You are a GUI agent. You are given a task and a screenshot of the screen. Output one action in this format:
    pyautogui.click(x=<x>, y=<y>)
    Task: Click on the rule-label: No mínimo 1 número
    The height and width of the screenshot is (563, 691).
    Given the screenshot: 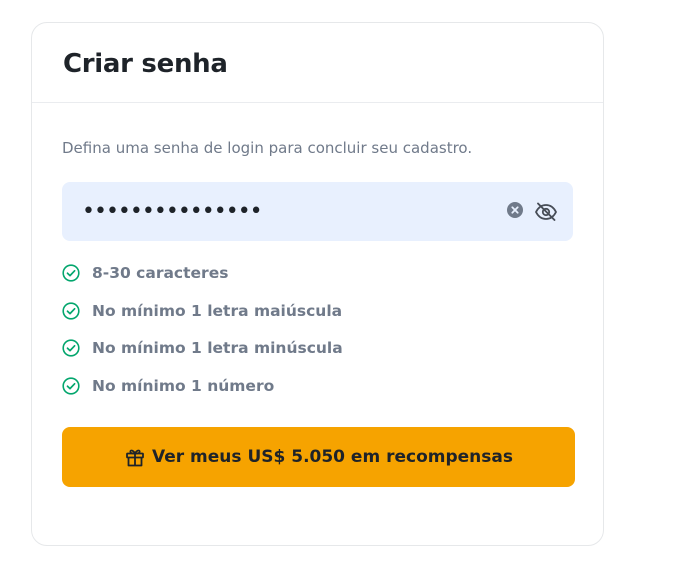 What is the action you would take?
    pyautogui.click(x=183, y=385)
    